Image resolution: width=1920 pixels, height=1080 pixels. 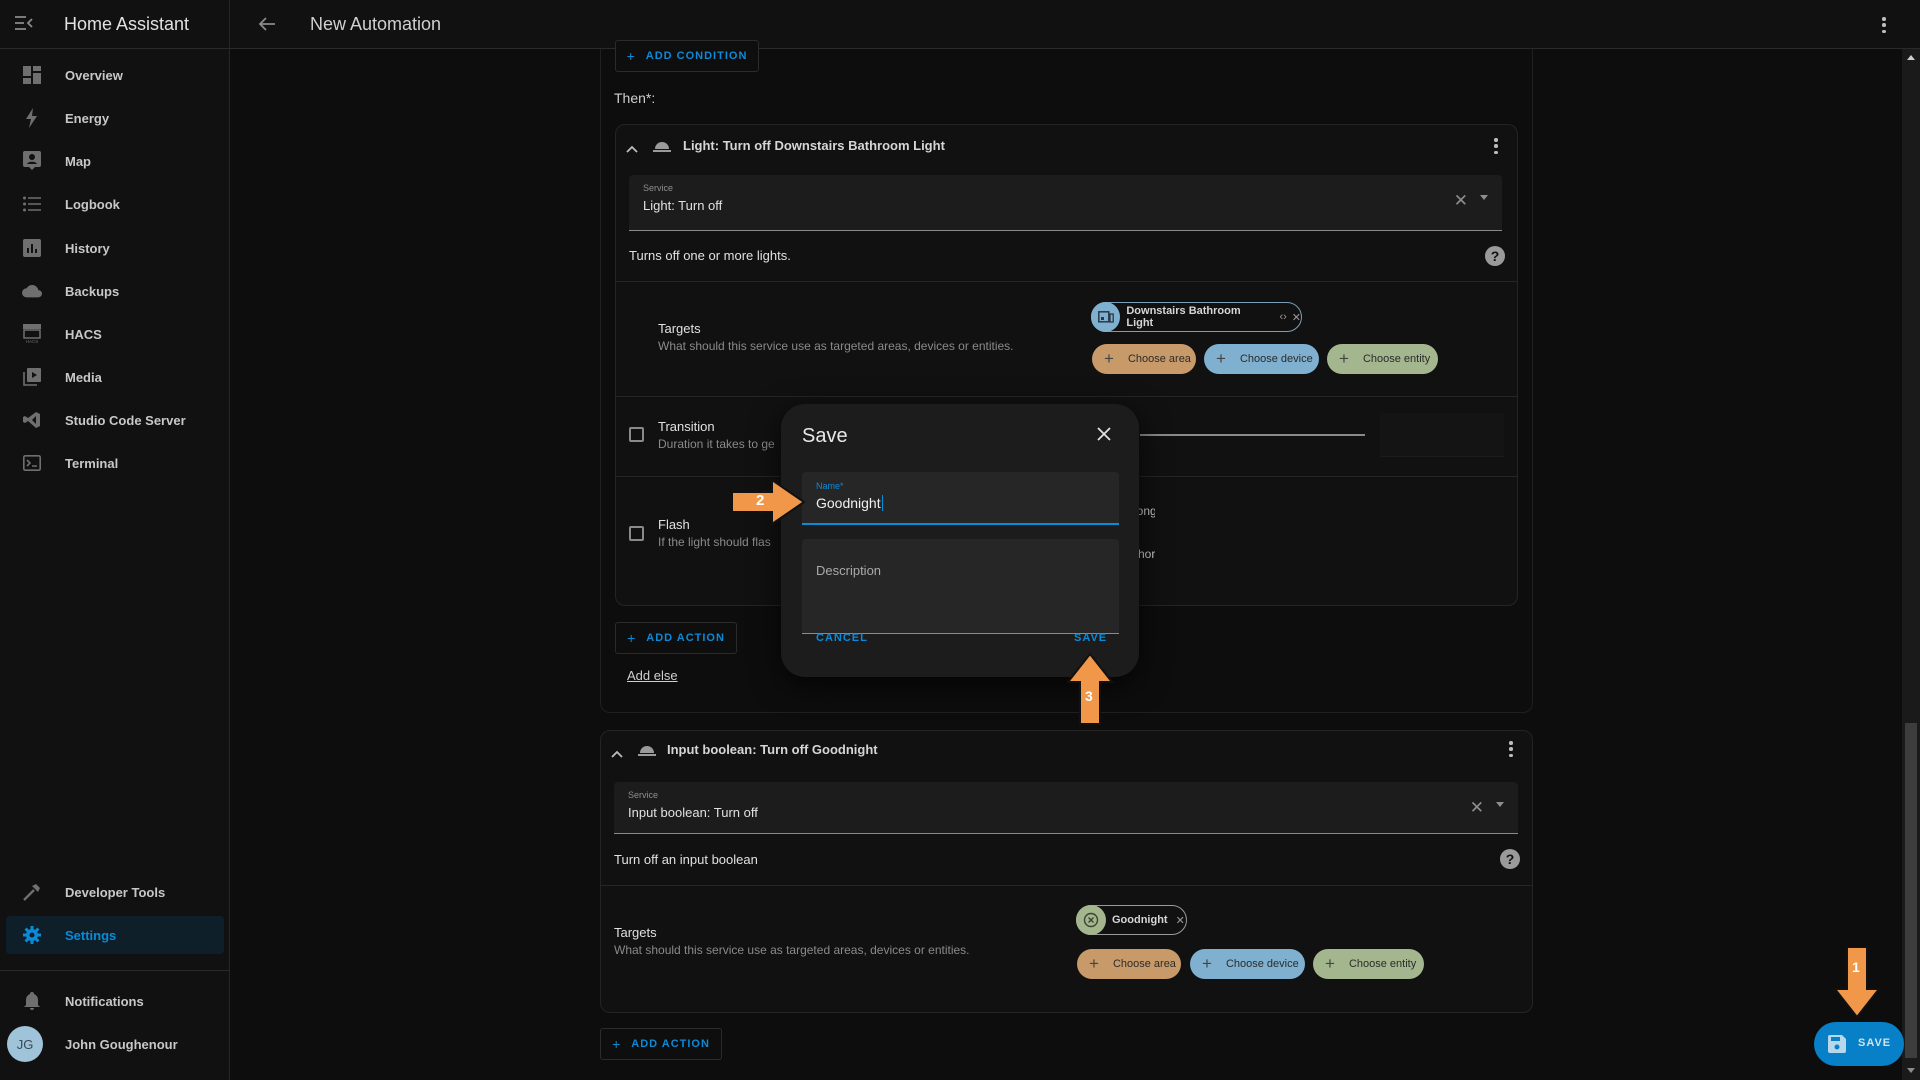 I want to click on annotation-arrow-step-3: 3, so click(x=1090, y=691).